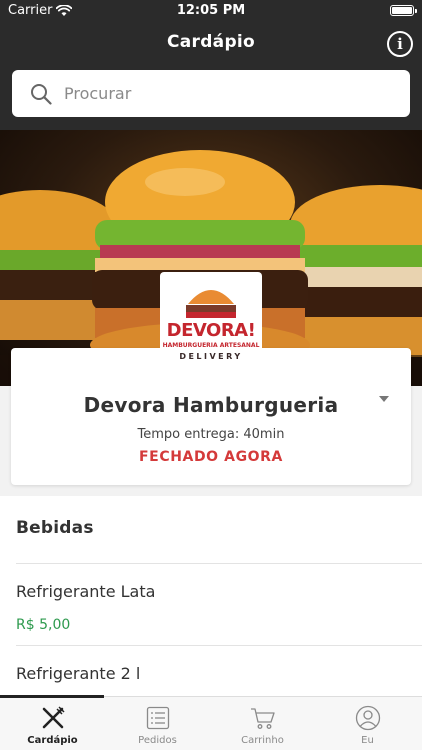  Describe the element at coordinates (211, 457) in the screenshot. I see `status-badge: FECHADO AGORA` at that location.